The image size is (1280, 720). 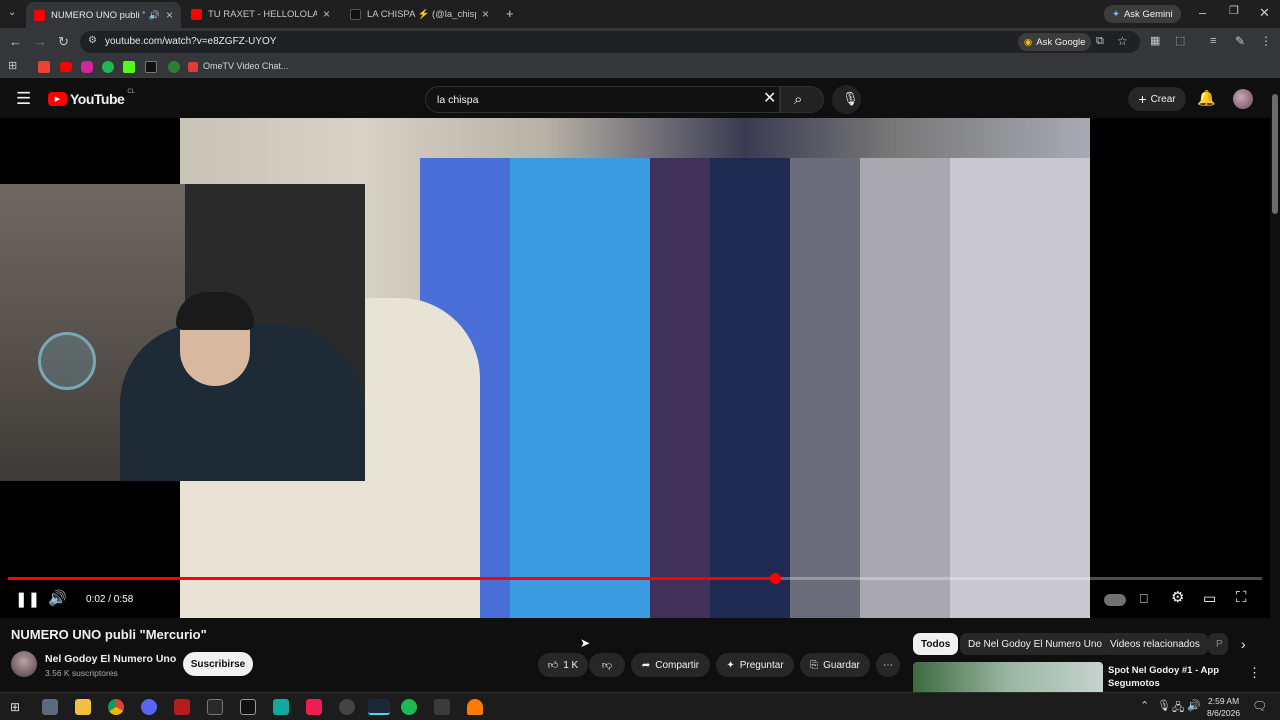 I want to click on spotify-icon, so click(x=409, y=707).